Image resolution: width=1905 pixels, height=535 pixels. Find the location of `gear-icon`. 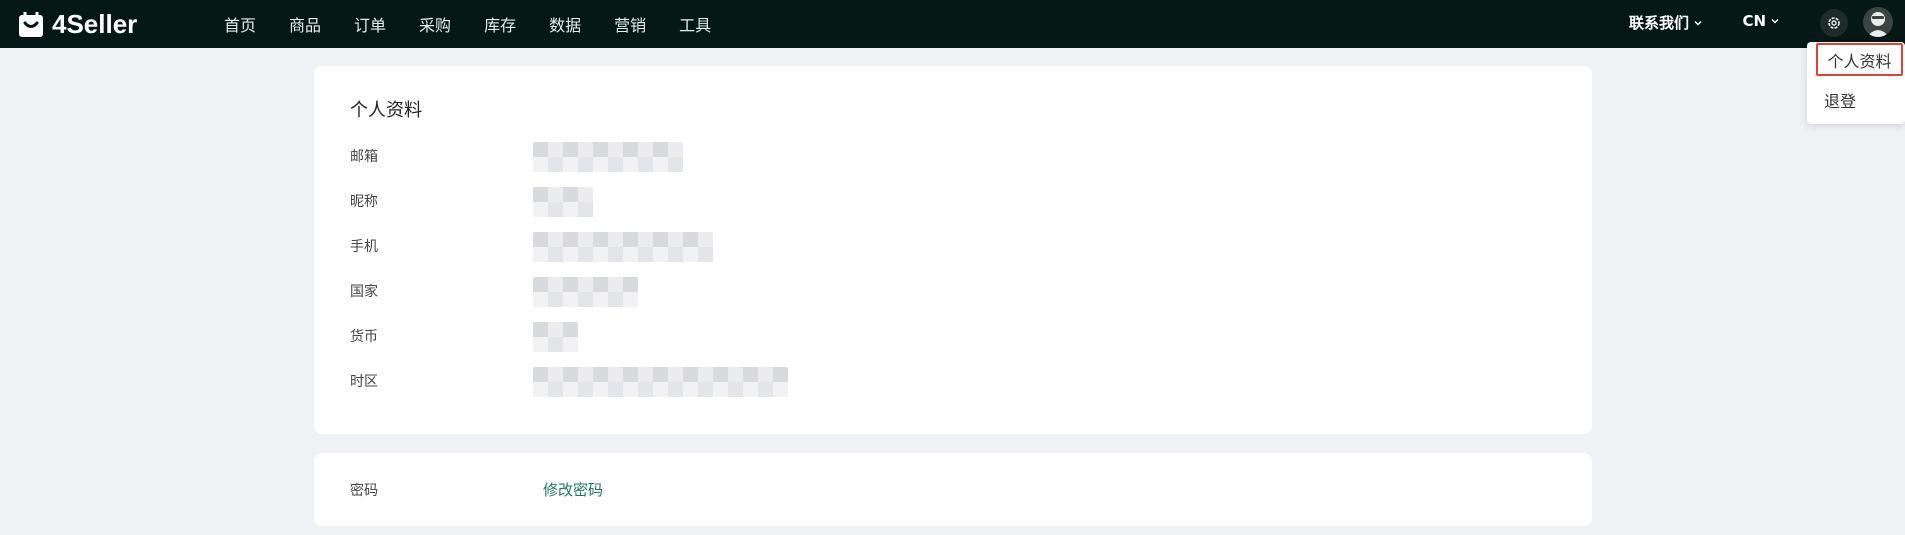

gear-icon is located at coordinates (1834, 23).